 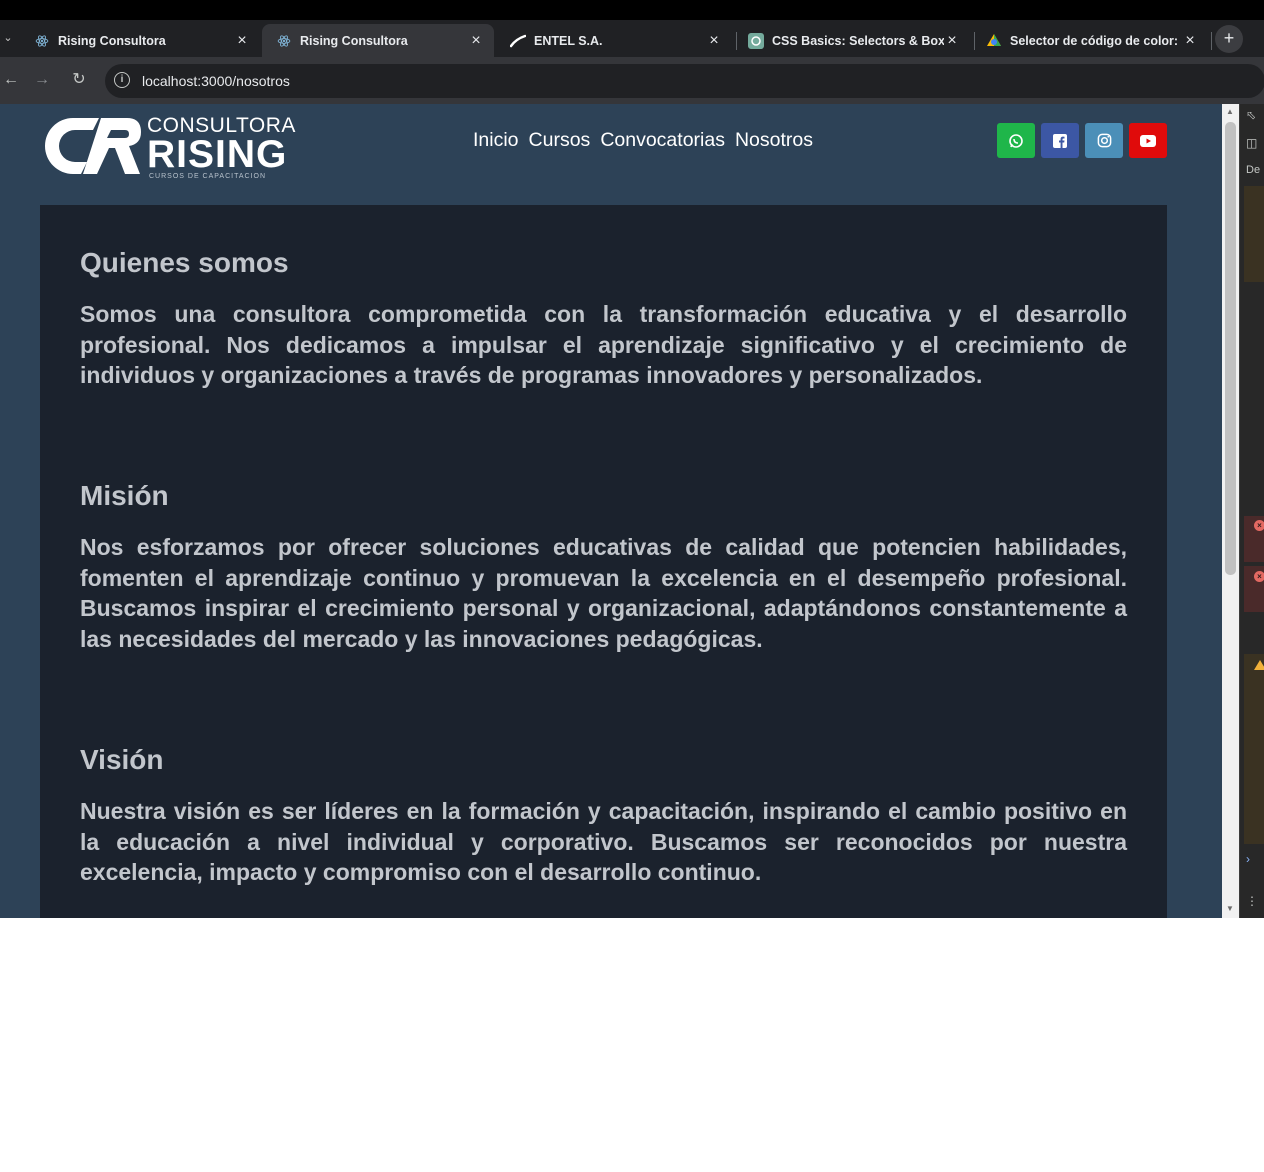 What do you see at coordinates (1096, 40) in the screenshot?
I see `tab-title: Selector de código de color: H` at bounding box center [1096, 40].